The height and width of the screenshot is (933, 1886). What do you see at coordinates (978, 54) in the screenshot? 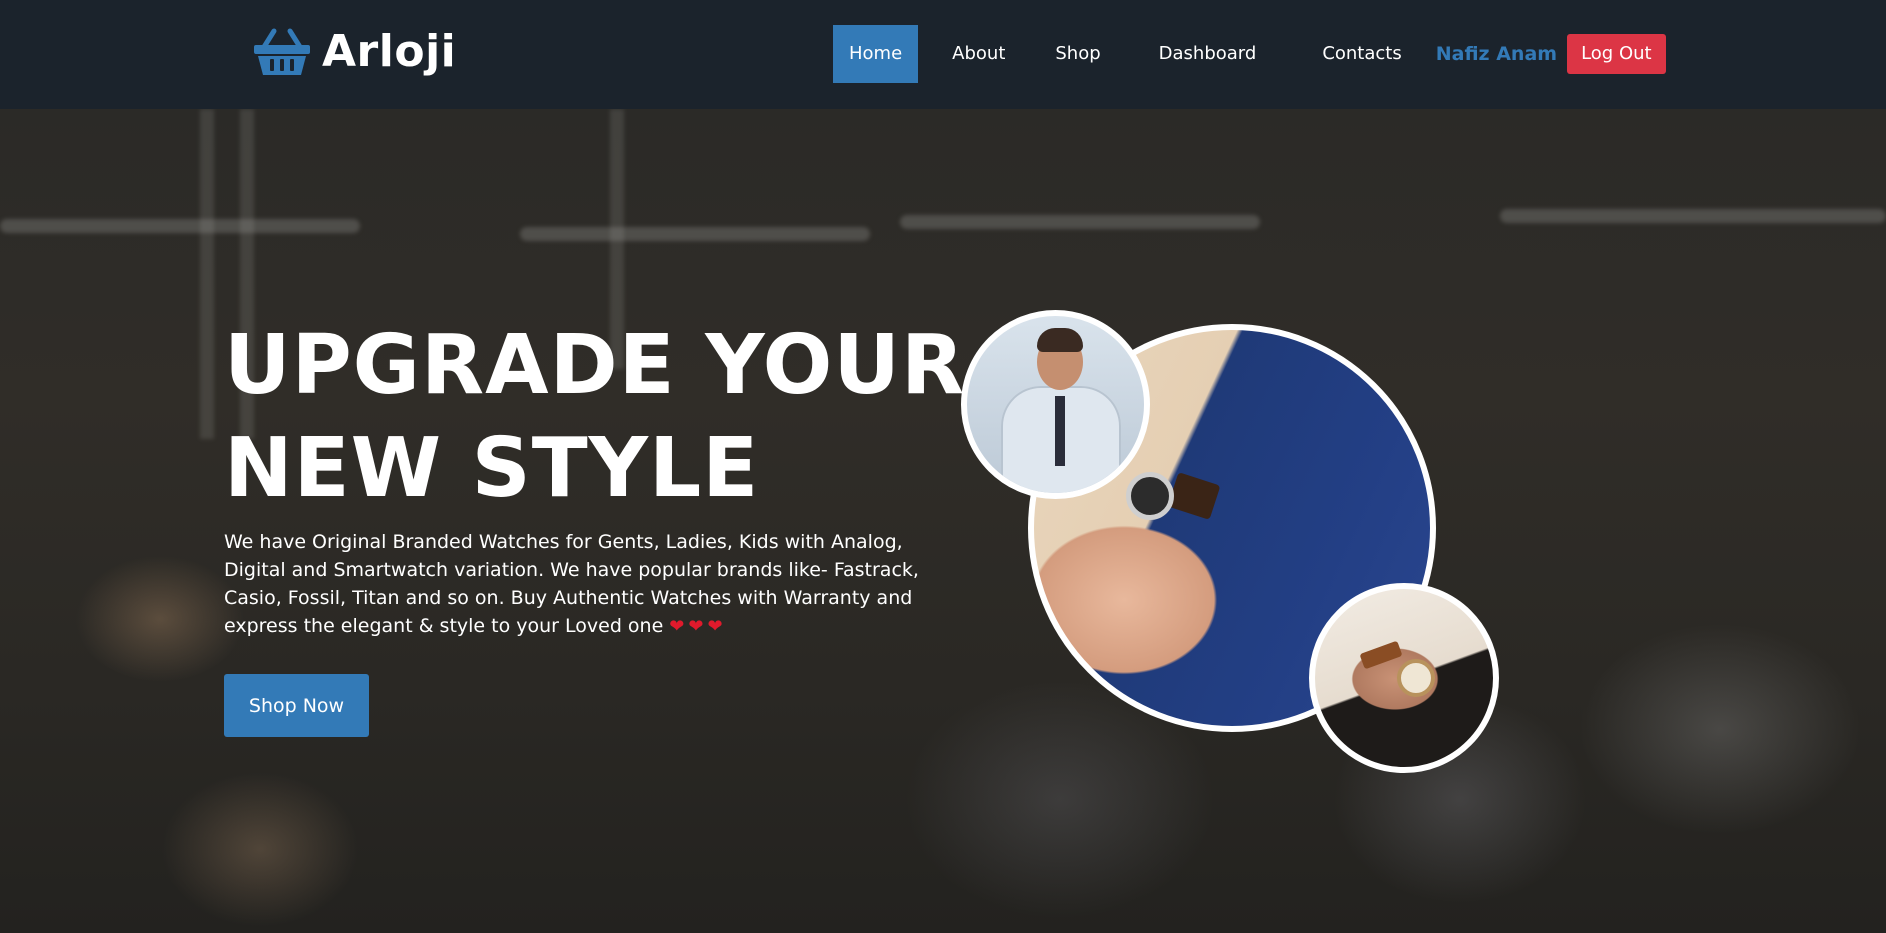
I see `nav-about: About` at bounding box center [978, 54].